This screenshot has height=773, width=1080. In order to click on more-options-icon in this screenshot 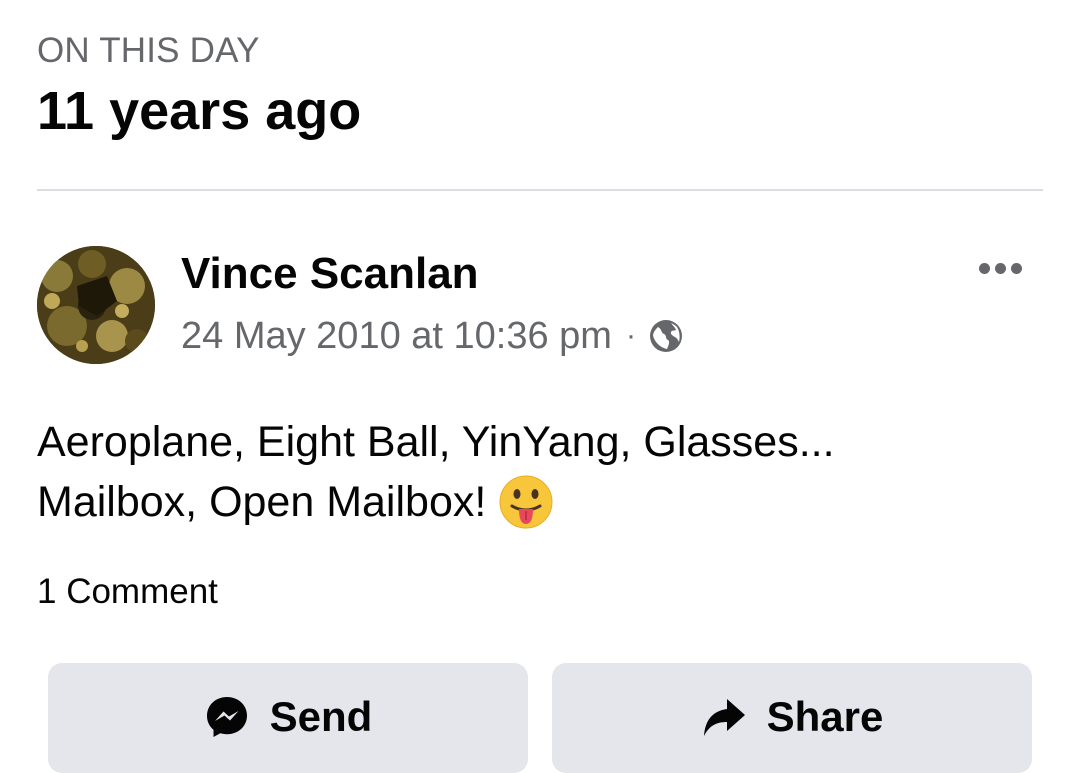, I will do `click(984, 268)`.